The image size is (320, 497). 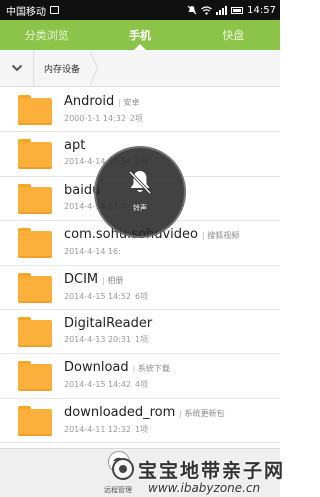 What do you see at coordinates (97, 429) in the screenshot?
I see `file-date: 2014-4-11 12:32` at bounding box center [97, 429].